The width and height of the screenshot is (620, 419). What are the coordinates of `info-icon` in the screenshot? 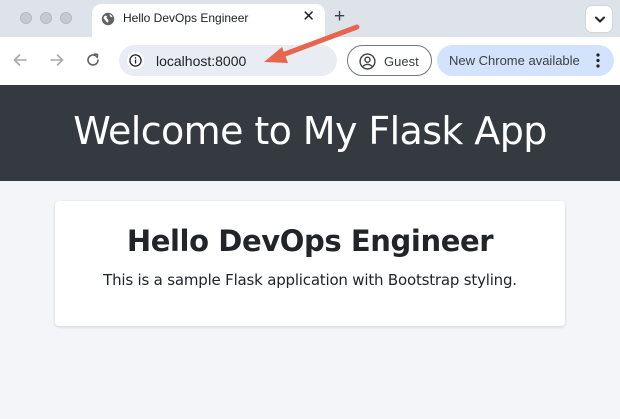 It's located at (135, 60).